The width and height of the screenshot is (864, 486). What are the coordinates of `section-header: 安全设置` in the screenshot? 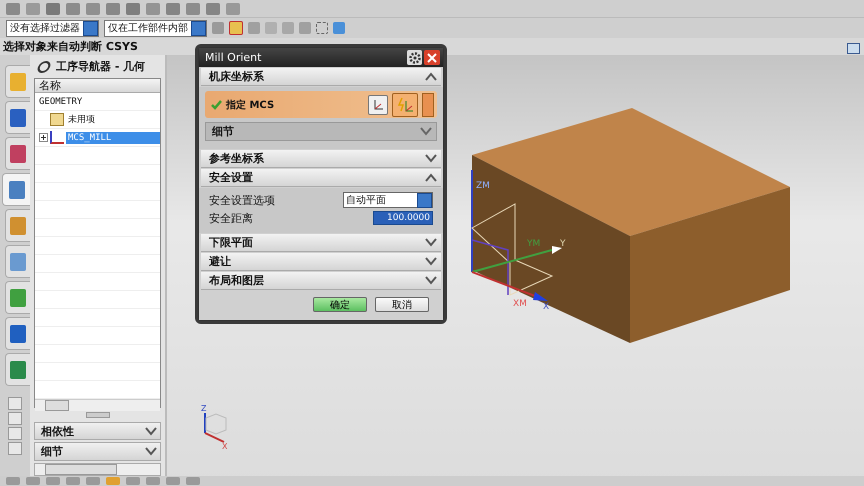 It's located at (321, 178).